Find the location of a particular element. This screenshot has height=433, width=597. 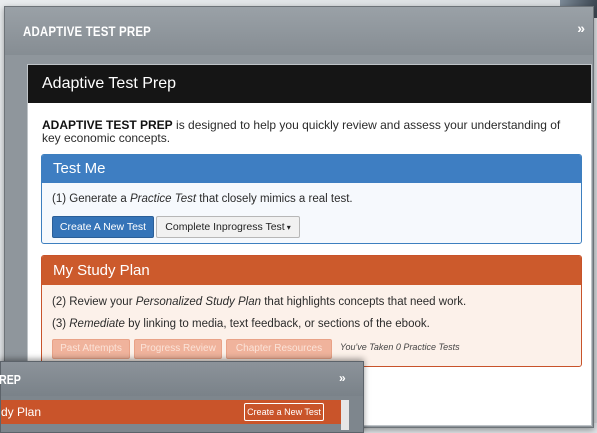

expand-chevron-icon: » is located at coordinates (581, 28).